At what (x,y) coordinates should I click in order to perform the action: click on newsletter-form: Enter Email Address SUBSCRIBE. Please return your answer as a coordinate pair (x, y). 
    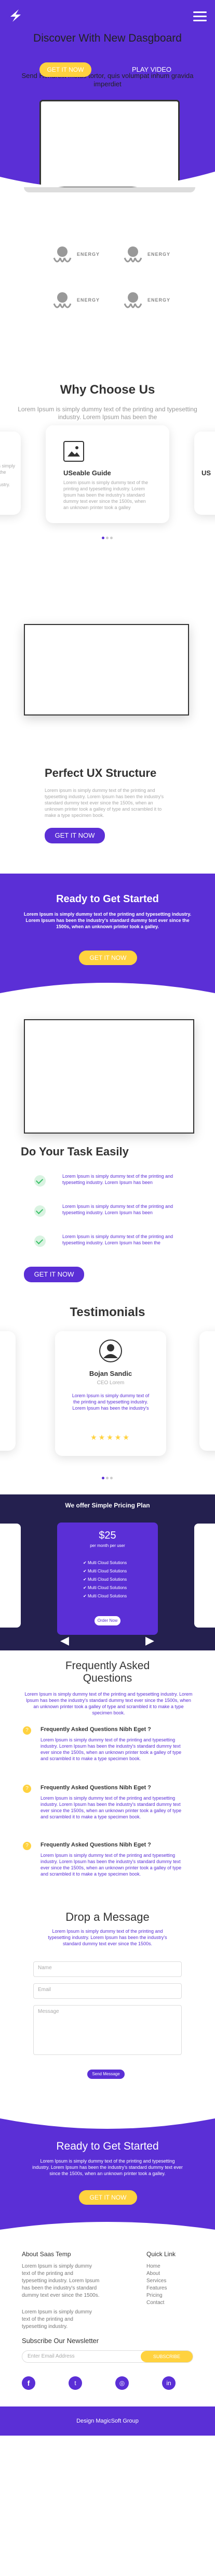
    Looking at the image, I should click on (107, 2356).